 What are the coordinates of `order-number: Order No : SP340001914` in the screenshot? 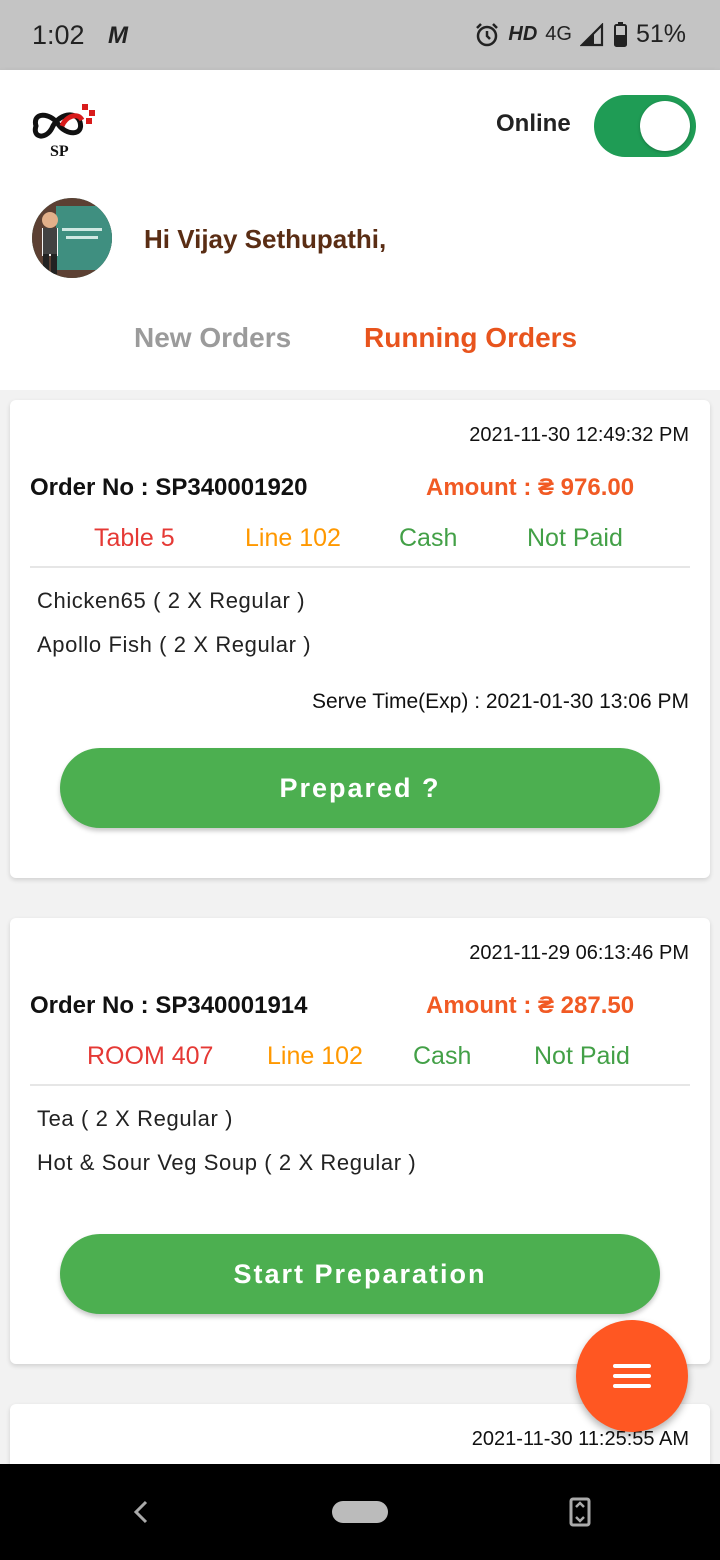 It's located at (169, 1005).